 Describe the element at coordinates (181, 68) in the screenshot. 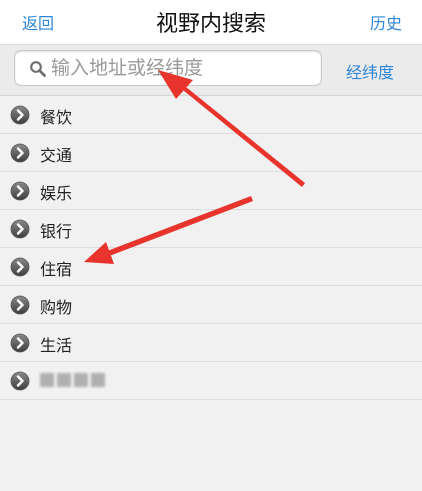

I see `search-input` at that location.